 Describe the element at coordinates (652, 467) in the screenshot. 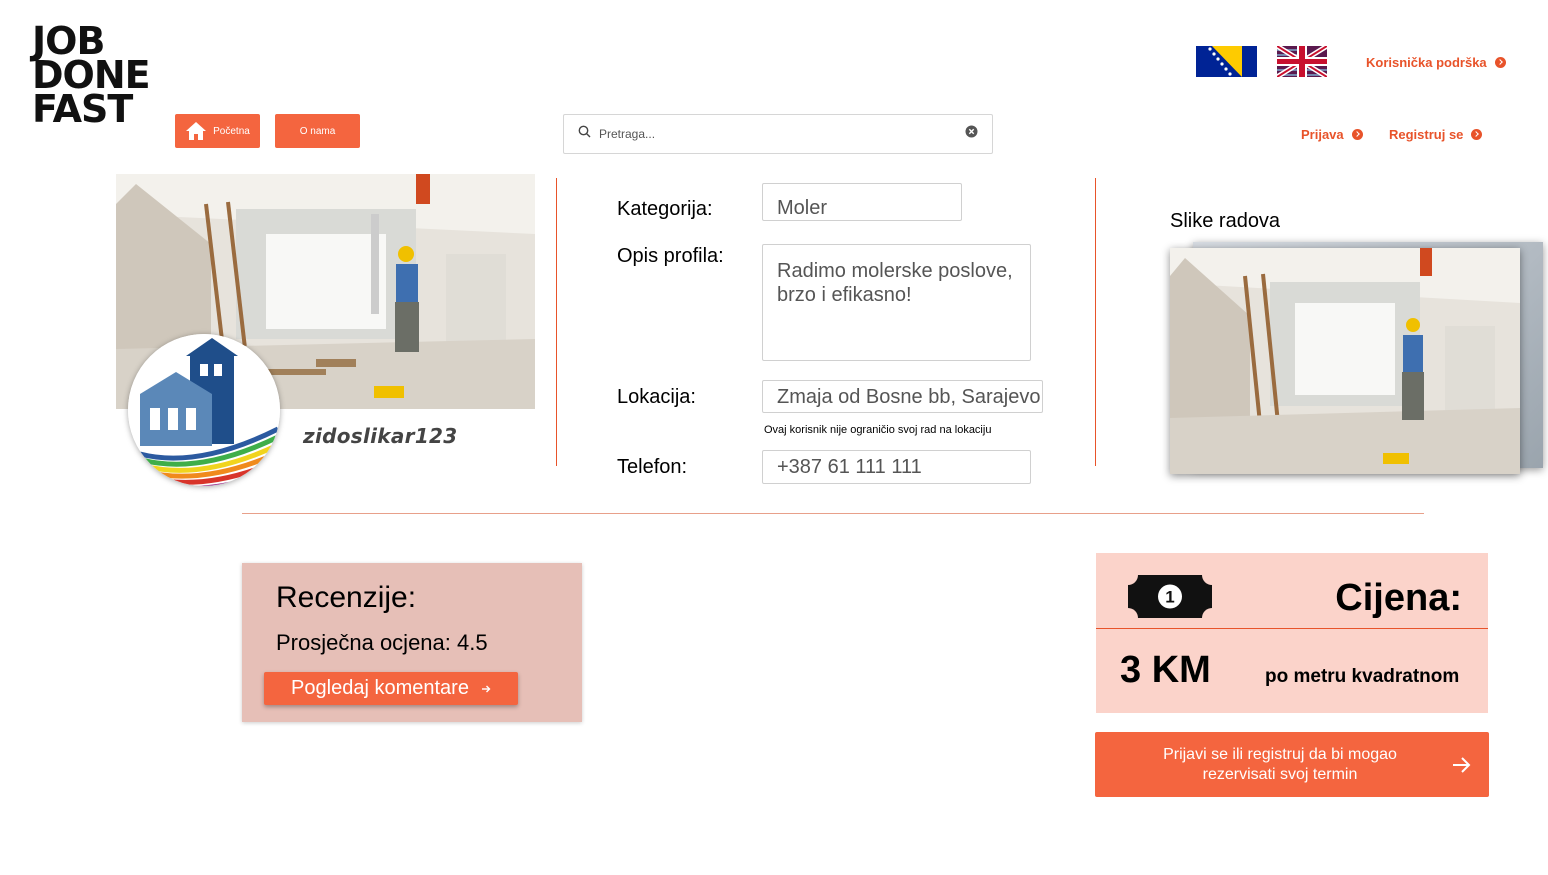

I see `phone-label: Telefon:` at that location.